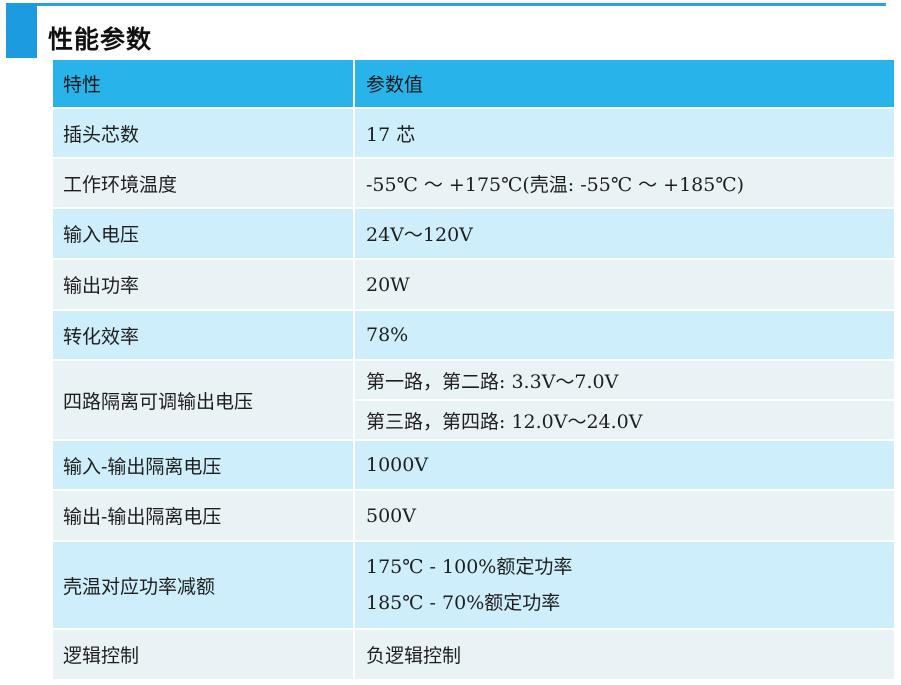 The width and height of the screenshot is (901, 685). Describe the element at coordinates (203, 133) in the screenshot. I see `row-key: 插头芯数` at that location.